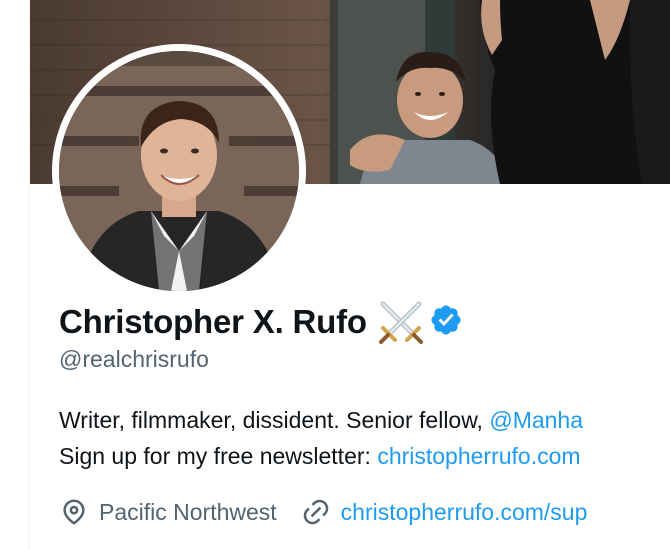  What do you see at coordinates (218, 456) in the screenshot?
I see `bio-text-2: Sign up for my free newsletter:` at bounding box center [218, 456].